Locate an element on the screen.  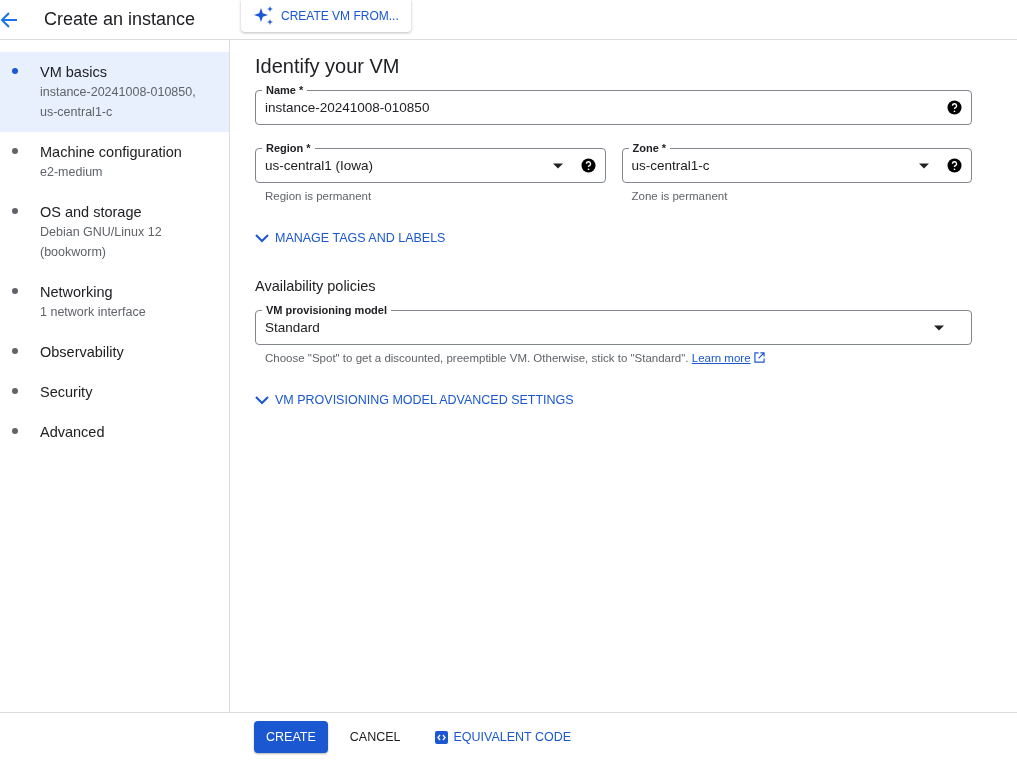
step-title: Machine configuration is located at coordinates (111, 152).